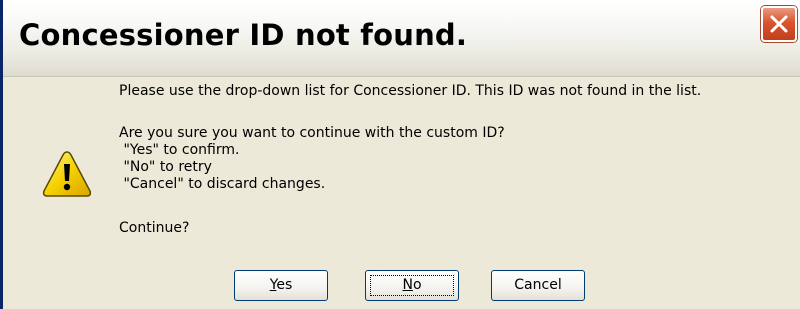 The height and width of the screenshot is (309, 800). Describe the element at coordinates (165, 167) in the screenshot. I see `message-no-hint: "No" to retry` at that location.